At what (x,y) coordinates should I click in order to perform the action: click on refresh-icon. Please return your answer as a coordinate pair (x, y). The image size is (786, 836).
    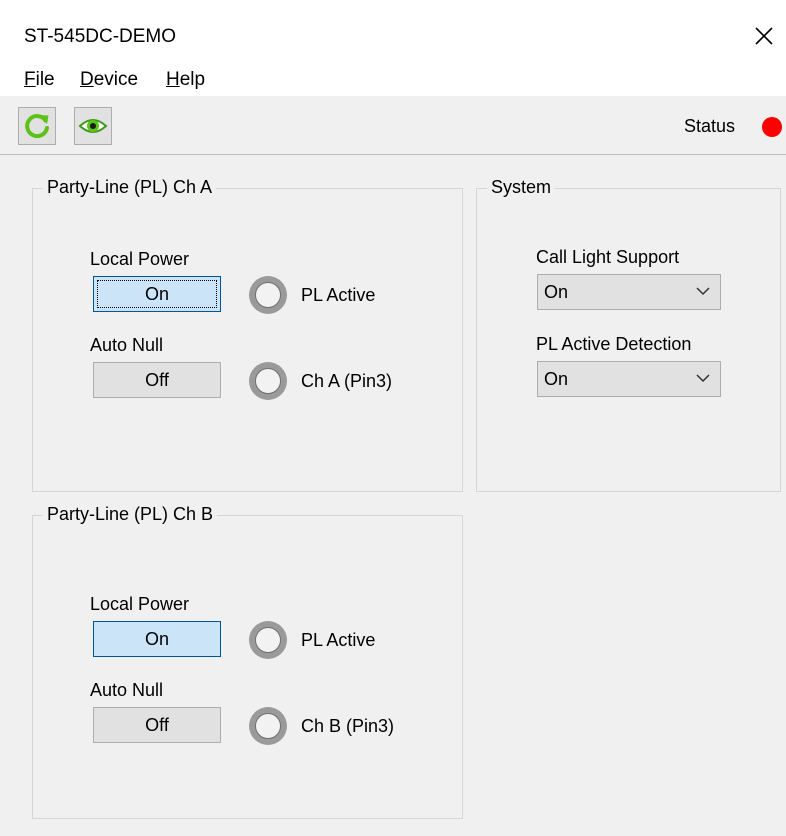
    Looking at the image, I should click on (37, 126).